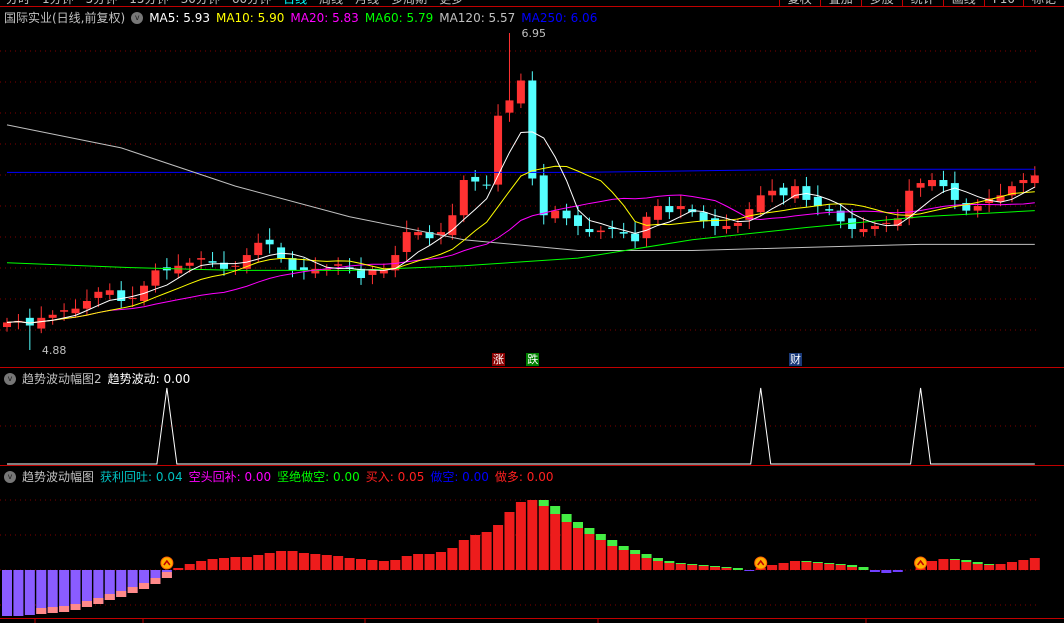 The height and width of the screenshot is (623, 1064). Describe the element at coordinates (250, 17) in the screenshot. I see `indicator-value: MA10: 5.90` at that location.